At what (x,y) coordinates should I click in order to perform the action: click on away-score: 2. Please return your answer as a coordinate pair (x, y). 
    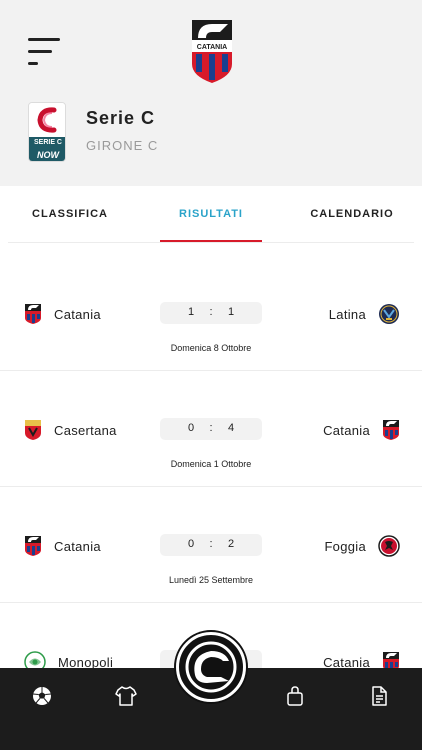
    Looking at the image, I should click on (231, 544).